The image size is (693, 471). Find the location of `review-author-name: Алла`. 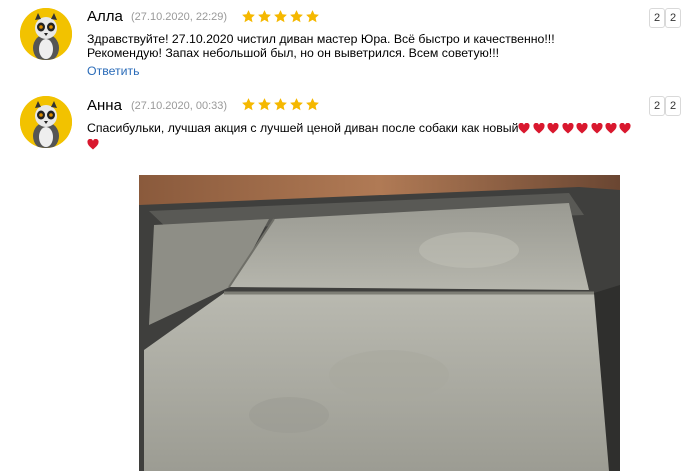

review-author-name: Алла is located at coordinates (105, 16).